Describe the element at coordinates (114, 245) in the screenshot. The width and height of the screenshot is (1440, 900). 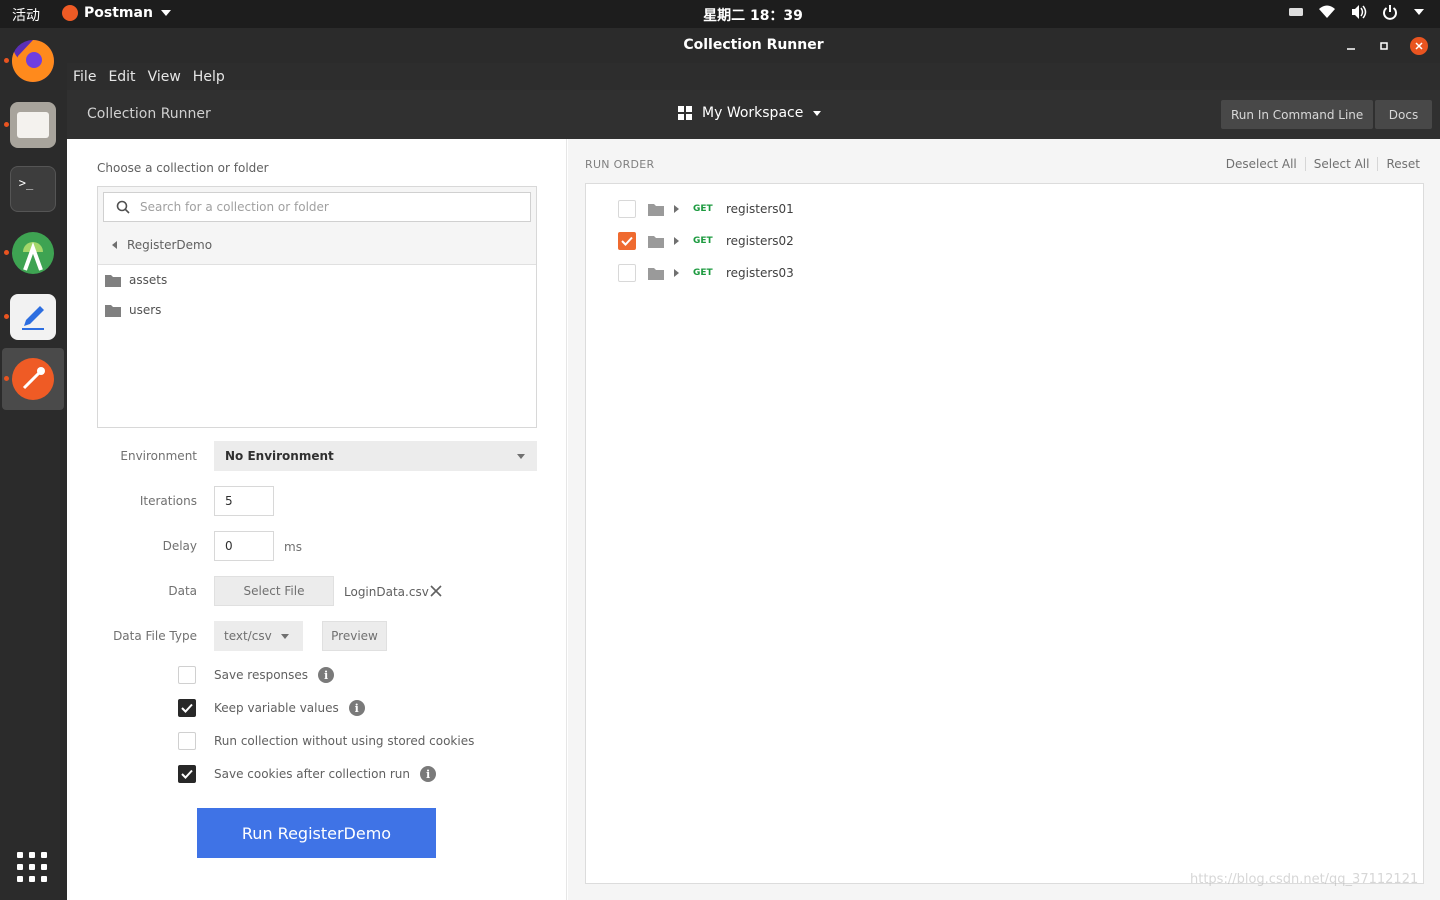
I see `back-arrow-icon` at that location.